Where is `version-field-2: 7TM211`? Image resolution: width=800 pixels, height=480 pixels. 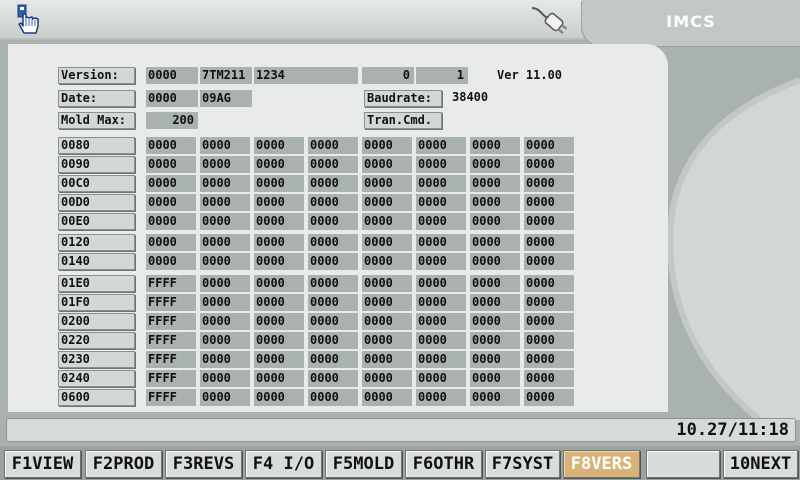
version-field-2: 7TM211 is located at coordinates (226, 75).